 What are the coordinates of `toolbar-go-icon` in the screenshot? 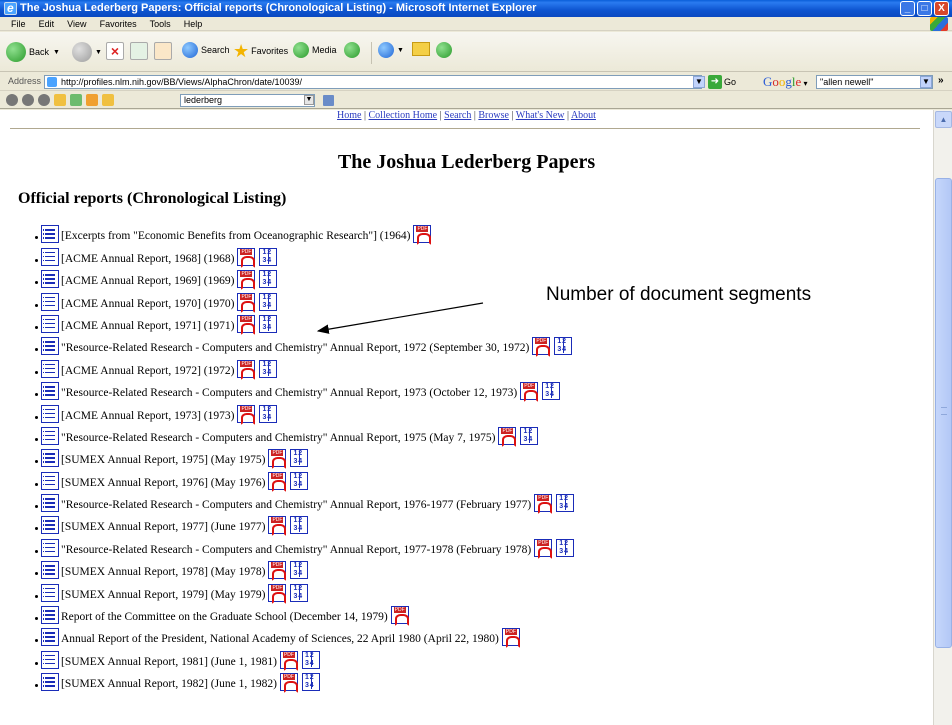 It's located at (328, 100).